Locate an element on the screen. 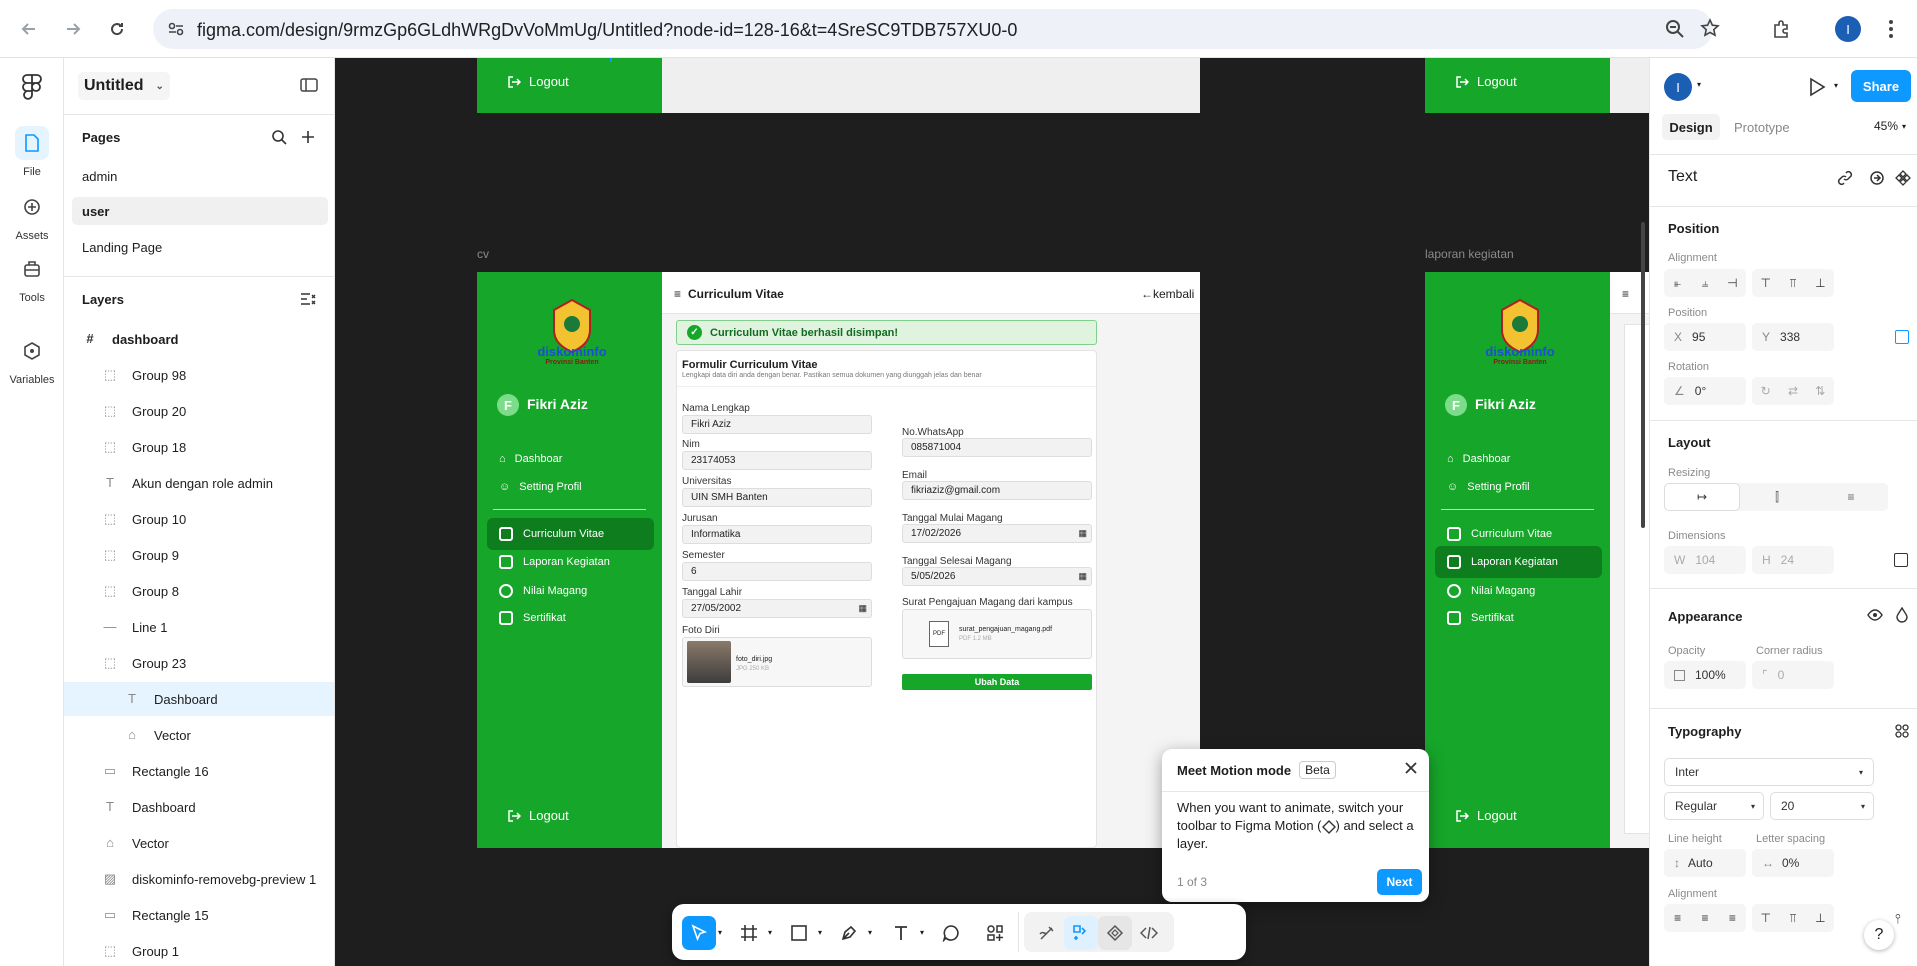  next-button: Next is located at coordinates (1399, 882).